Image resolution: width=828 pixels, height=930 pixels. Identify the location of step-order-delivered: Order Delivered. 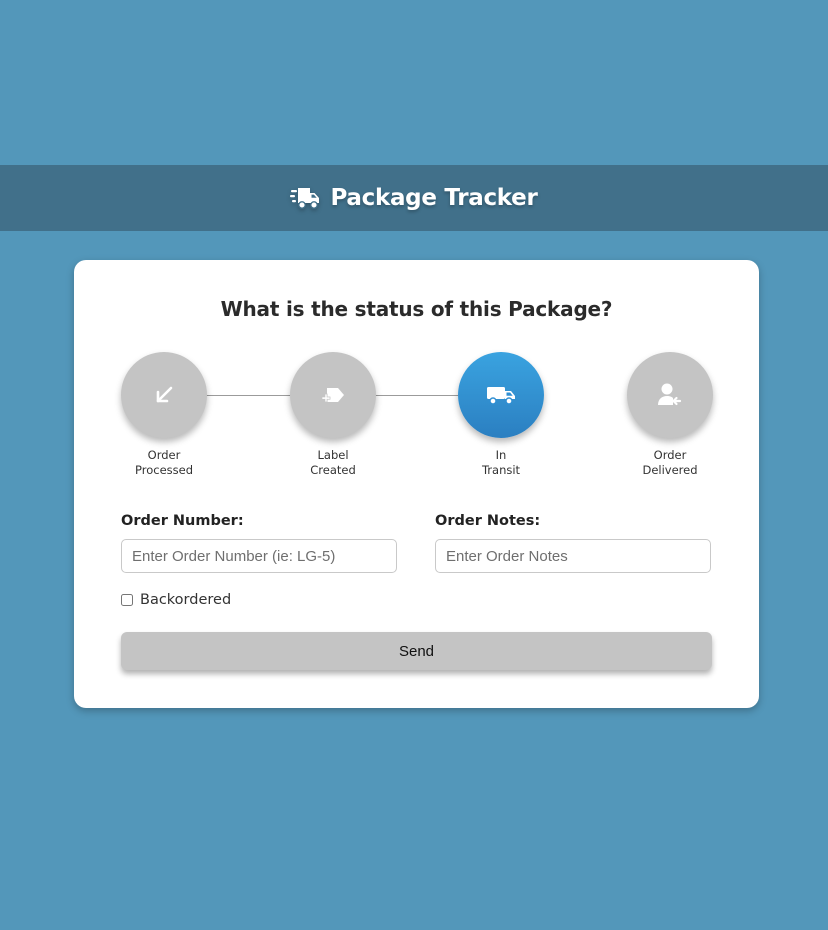
(670, 414).